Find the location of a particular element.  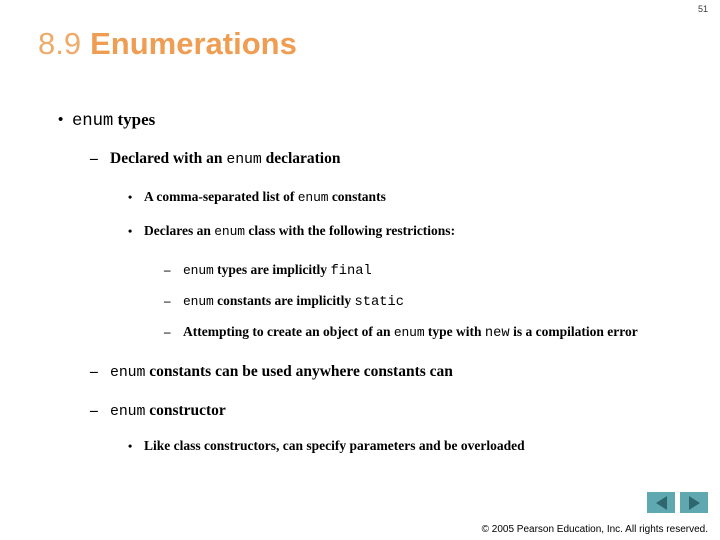

code-new: new is located at coordinates (497, 333).